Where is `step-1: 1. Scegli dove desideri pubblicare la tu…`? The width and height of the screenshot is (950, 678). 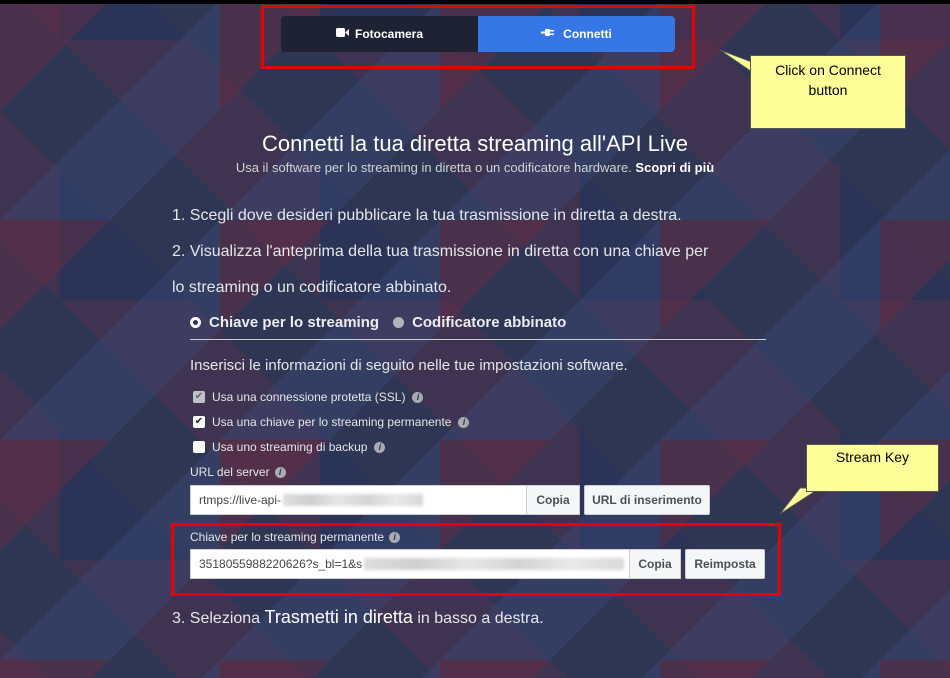
step-1: 1. Scegli dove desideri pubblicare la tu… is located at coordinates (427, 215).